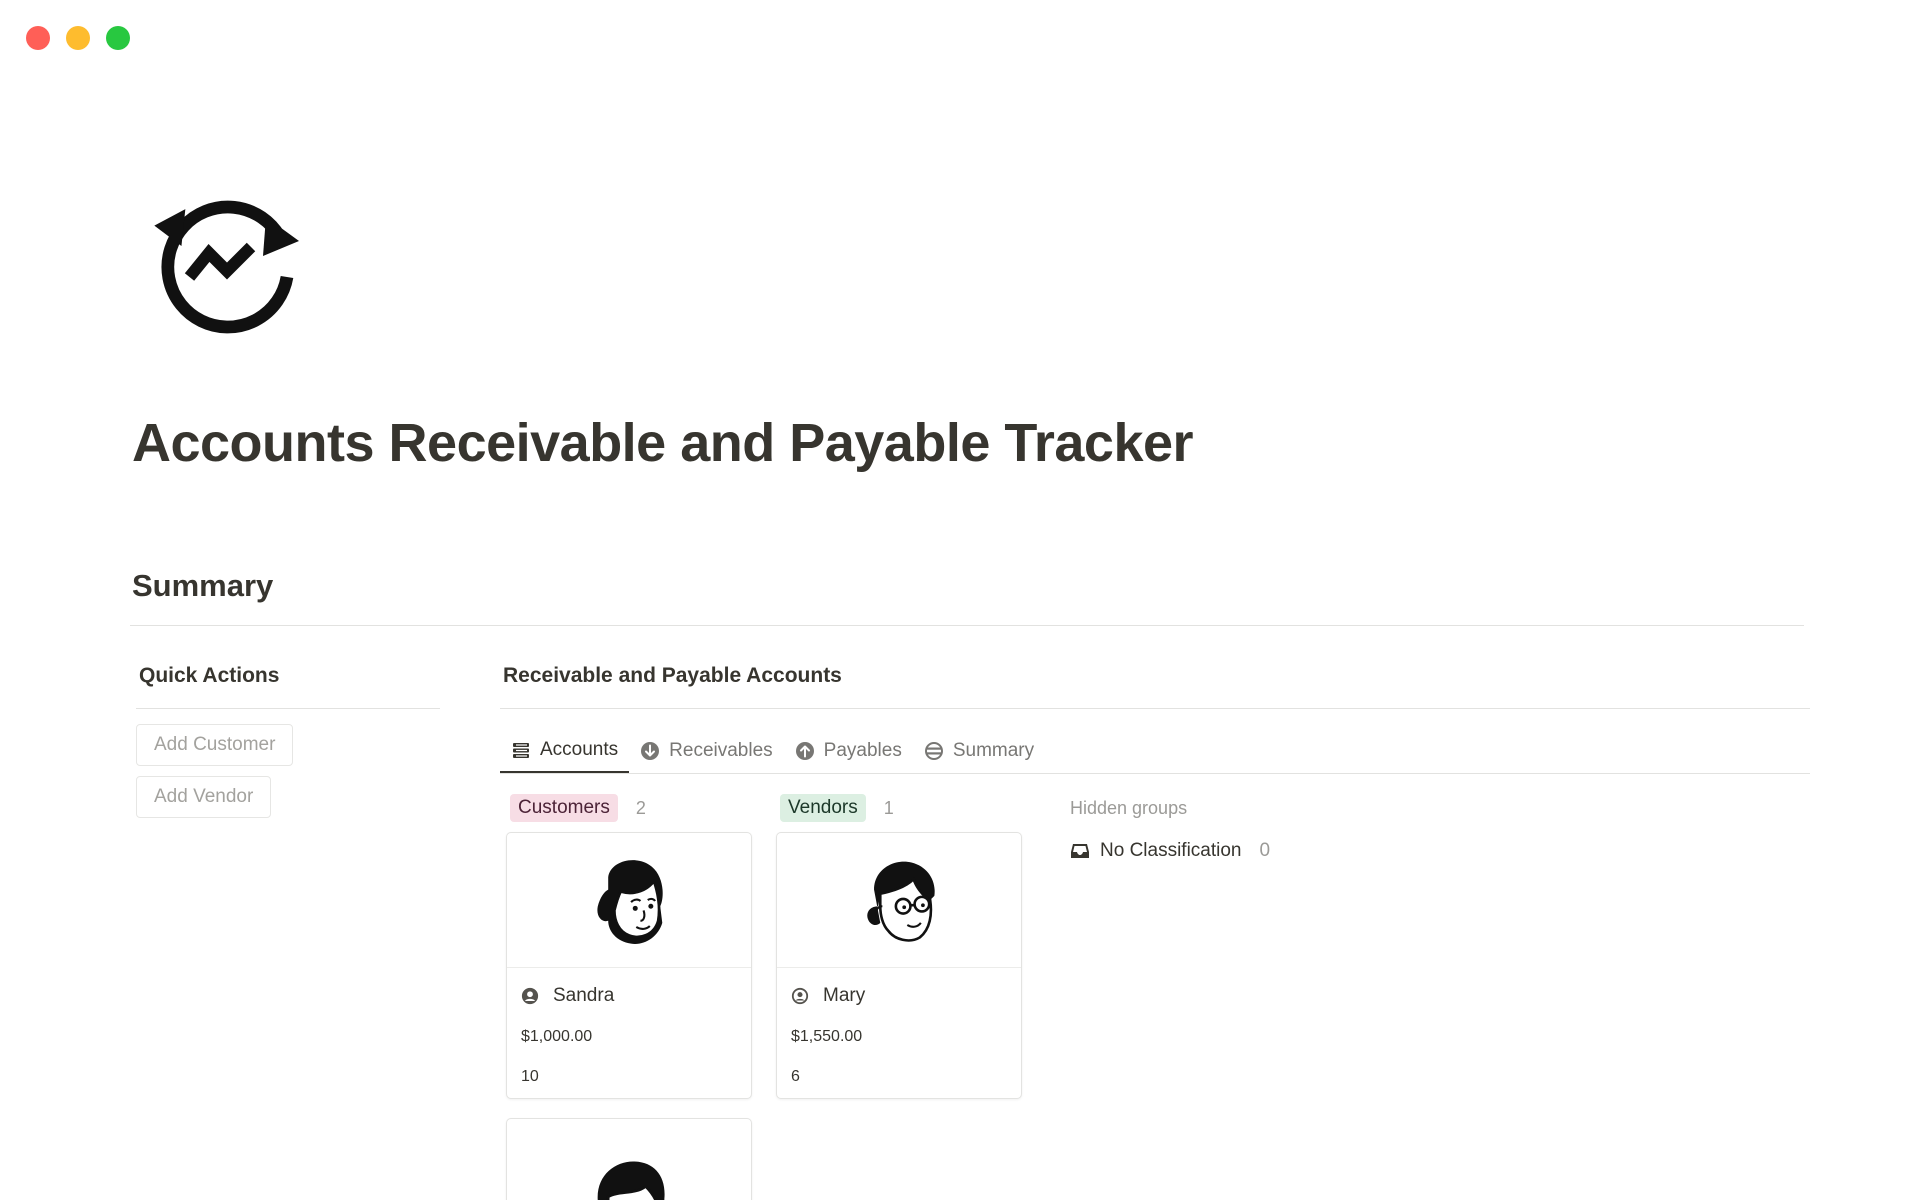 This screenshot has width=1920, height=1200. Describe the element at coordinates (203, 585) in the screenshot. I see `summary-heading: Summary` at that location.